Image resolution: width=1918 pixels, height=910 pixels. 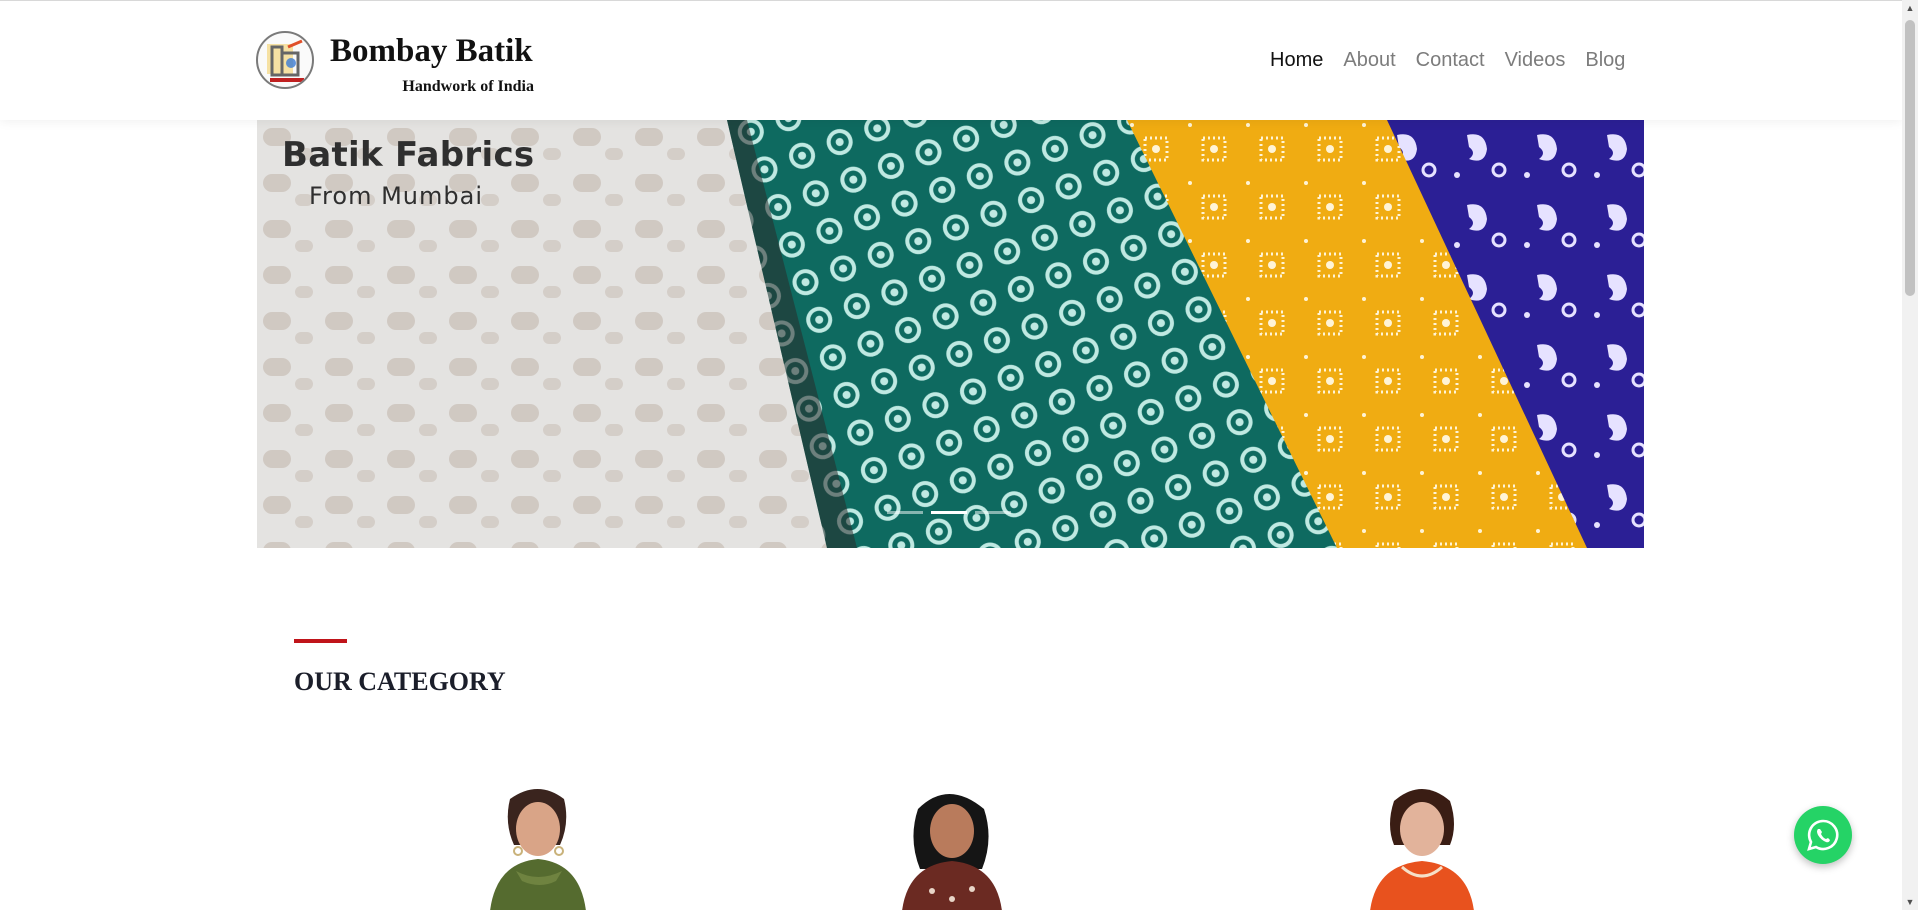 What do you see at coordinates (468, 86) in the screenshot?
I see `brand-subtitle: Handwork of India` at bounding box center [468, 86].